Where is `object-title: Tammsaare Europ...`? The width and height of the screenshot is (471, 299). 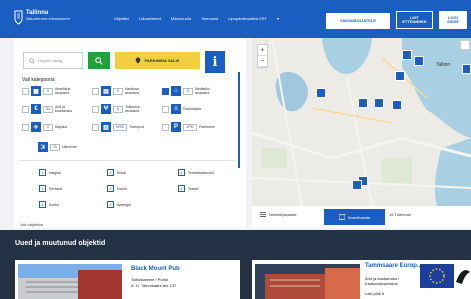
object-title: Tammsaare Europ... is located at coordinates (393, 266).